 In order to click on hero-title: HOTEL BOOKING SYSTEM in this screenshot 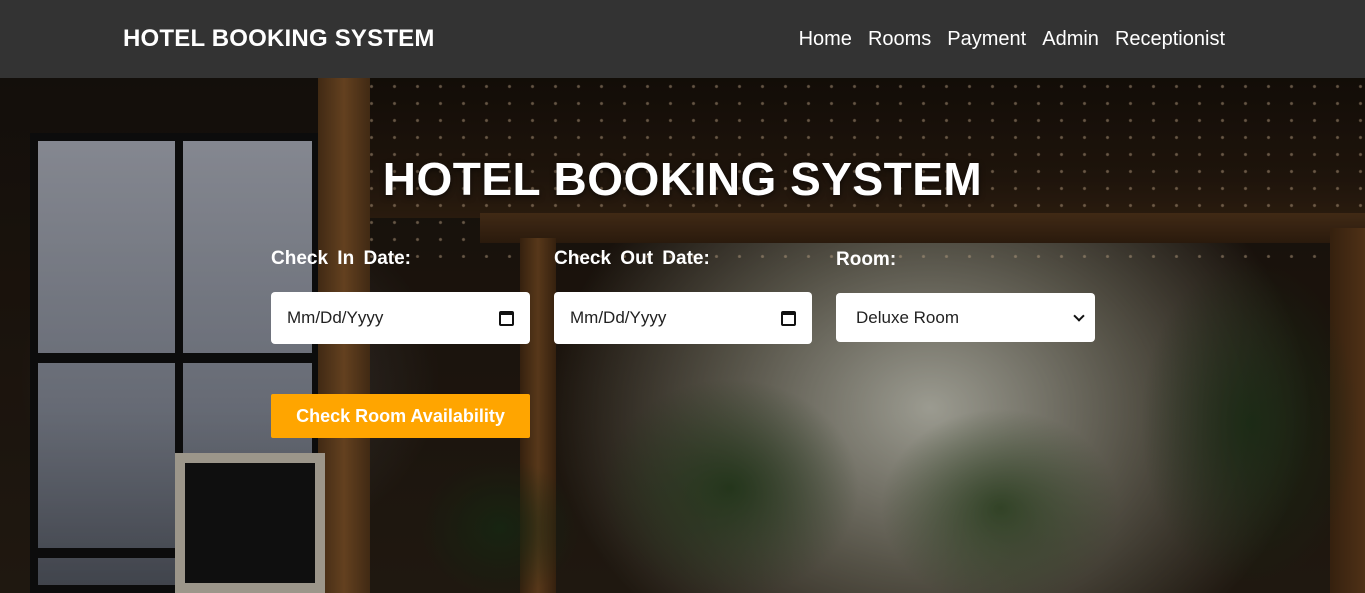, I will do `click(682, 179)`.